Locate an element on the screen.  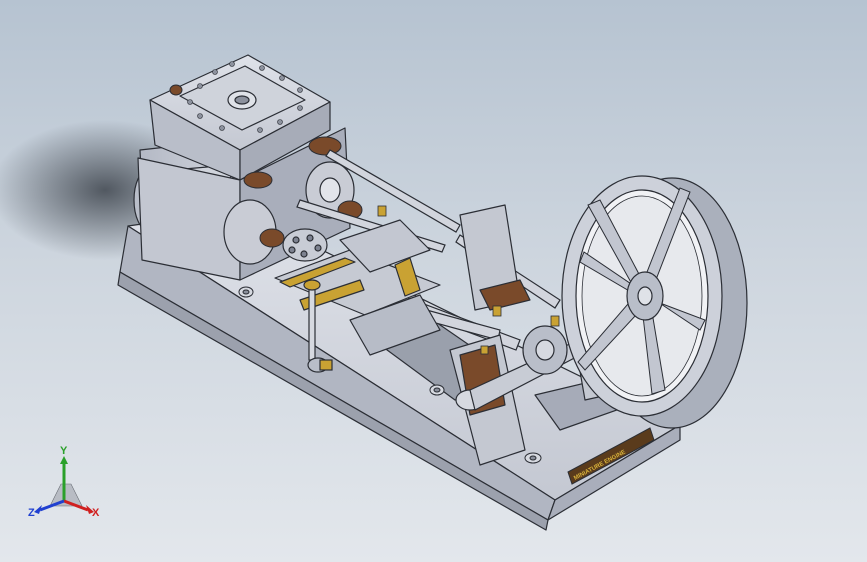
z-axis-label: Z is located at coordinates (31, 513).